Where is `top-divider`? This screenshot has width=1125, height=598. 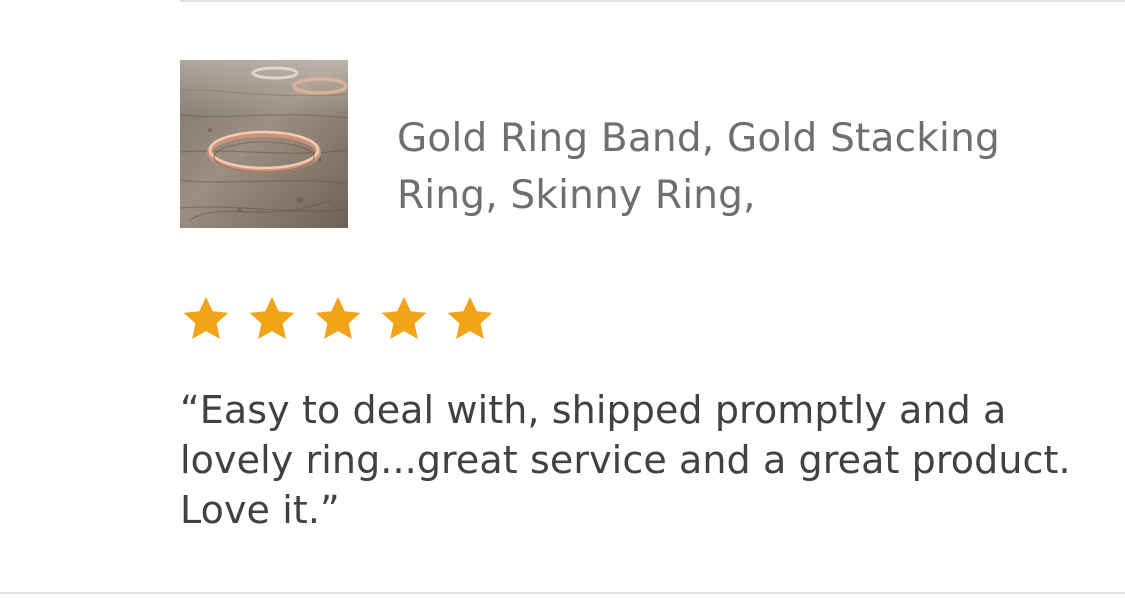
top-divider is located at coordinates (652, 1).